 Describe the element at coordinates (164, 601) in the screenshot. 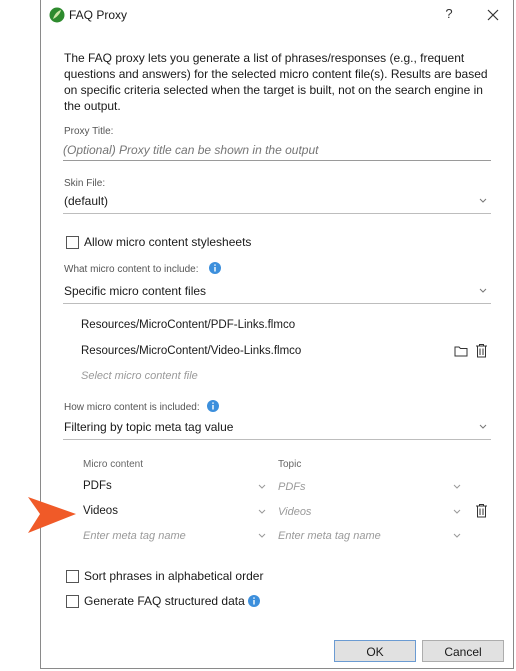

I see `structured-data-label: Generate FAQ structured data` at that location.